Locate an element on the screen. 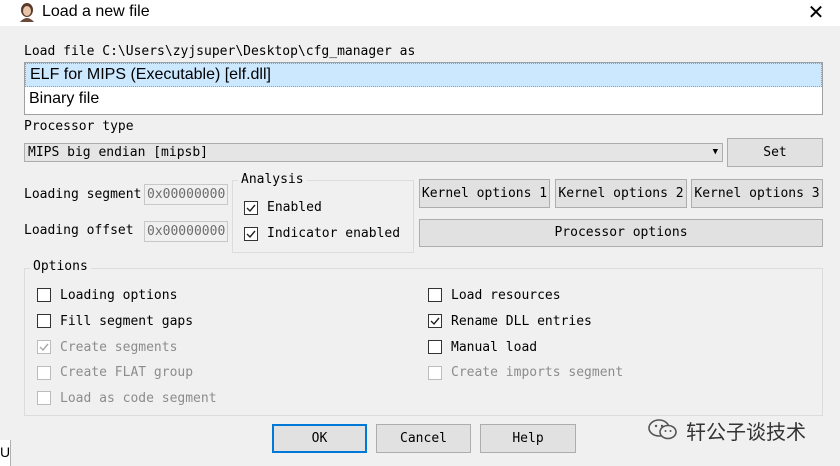  loading-segment-label: Loading segment is located at coordinates (83, 194).